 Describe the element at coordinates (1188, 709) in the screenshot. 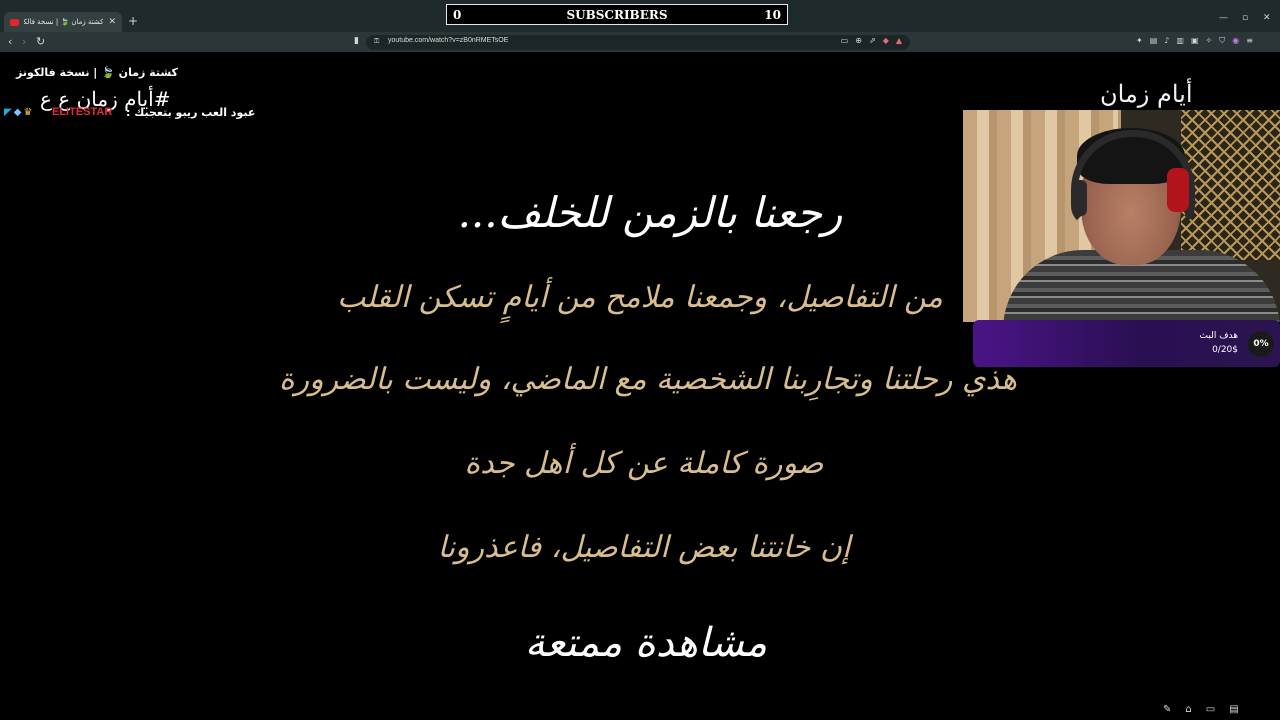

I see `cast-icon: ⌂` at that location.